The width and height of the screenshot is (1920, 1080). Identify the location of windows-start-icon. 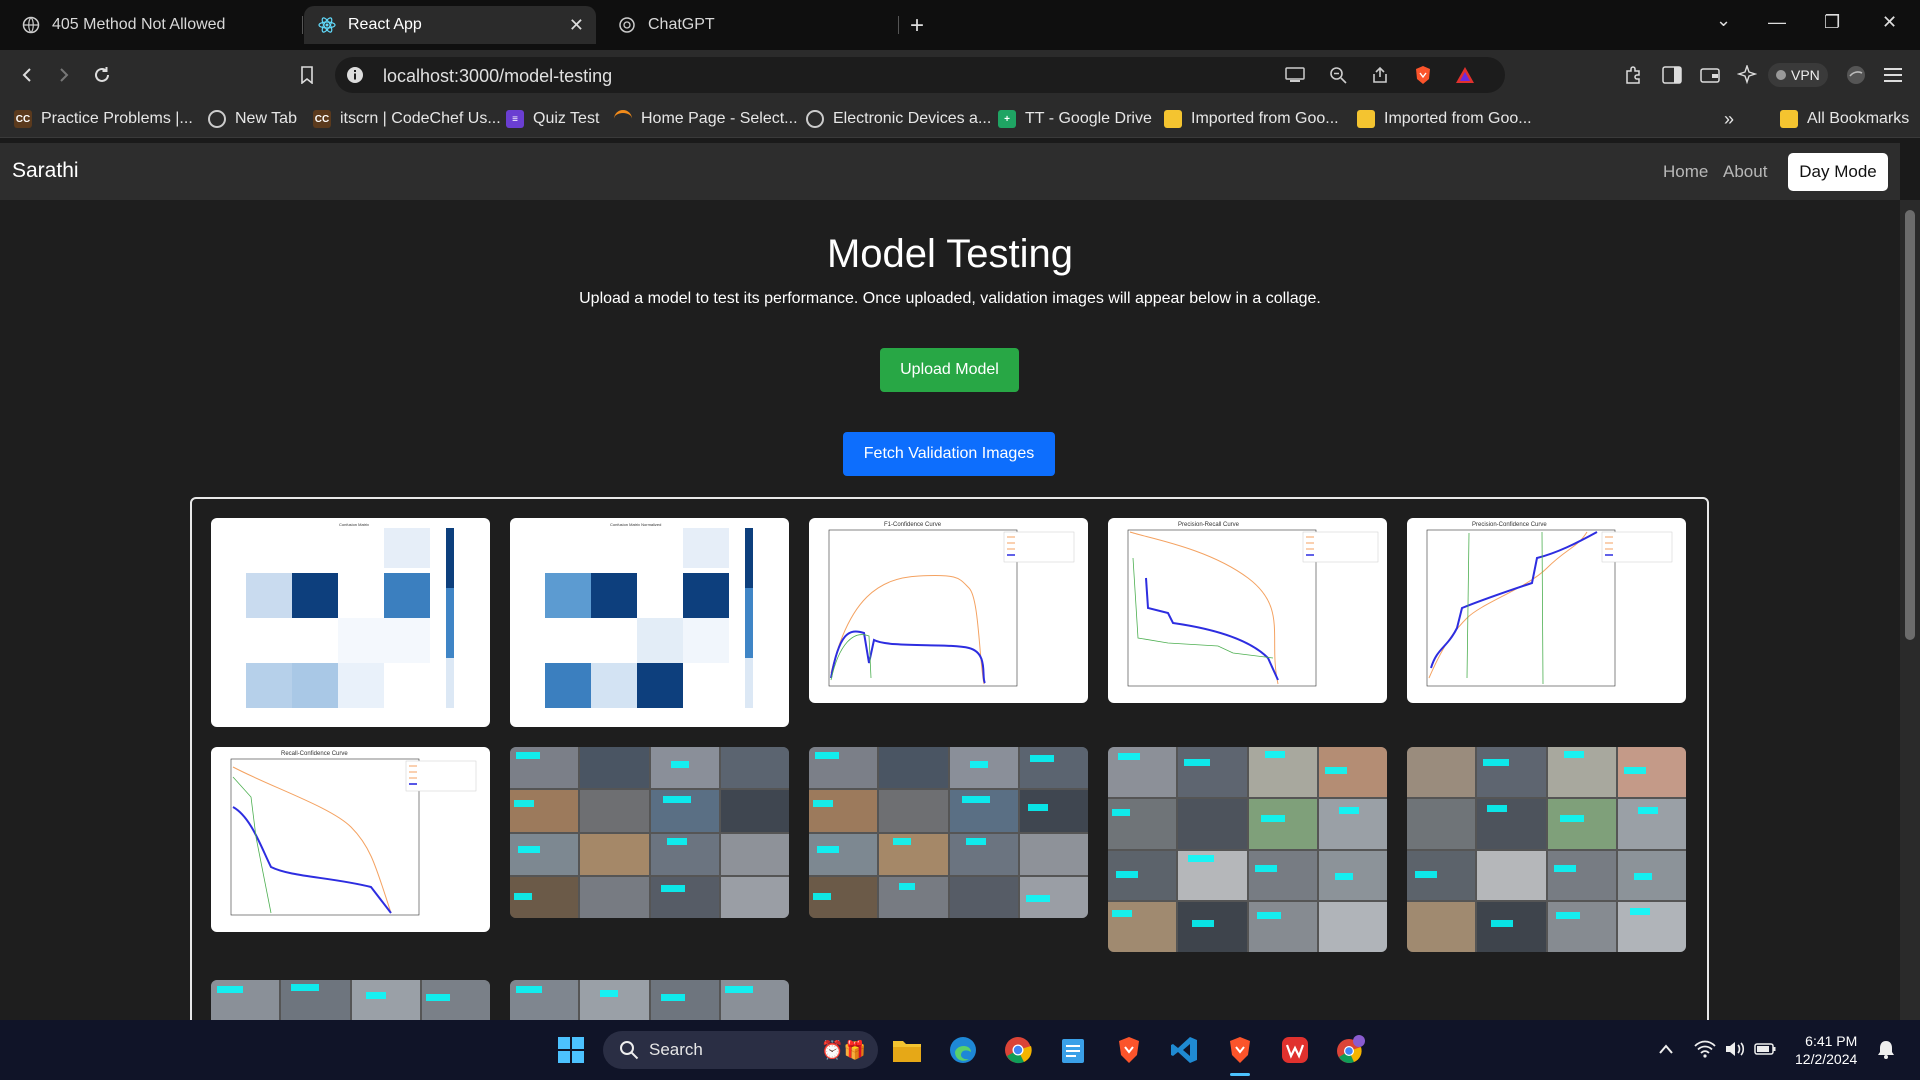
(571, 1050).